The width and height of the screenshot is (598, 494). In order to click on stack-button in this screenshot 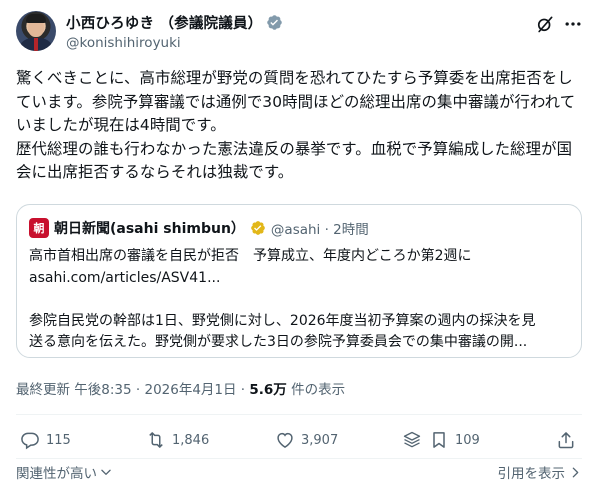, I will do `click(412, 440)`.